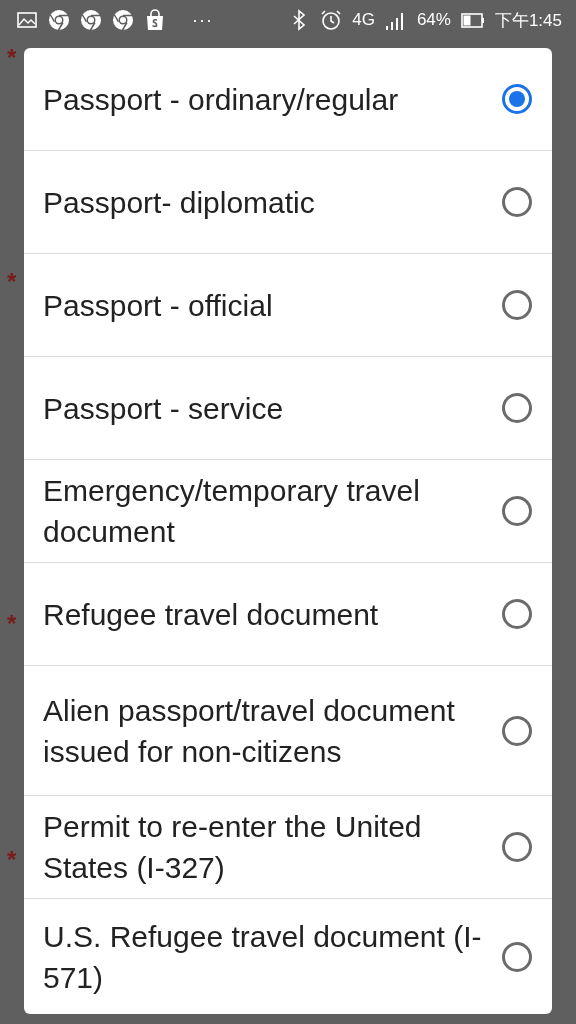 The width and height of the screenshot is (576, 1024). I want to click on shopping-bag-icon, so click(155, 20).